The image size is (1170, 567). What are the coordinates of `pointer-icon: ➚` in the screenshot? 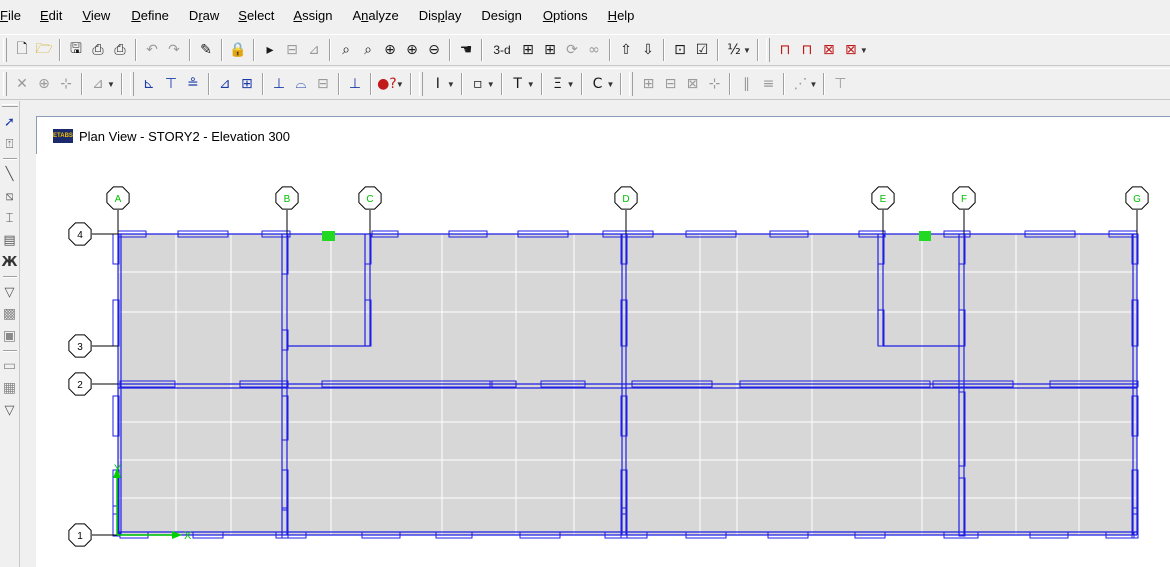 It's located at (10, 122).